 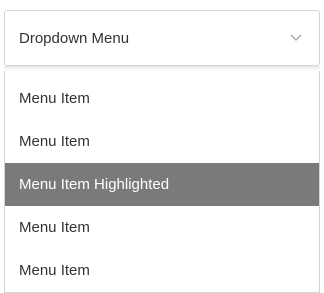 I want to click on chevron-down-icon, so click(x=296, y=38).